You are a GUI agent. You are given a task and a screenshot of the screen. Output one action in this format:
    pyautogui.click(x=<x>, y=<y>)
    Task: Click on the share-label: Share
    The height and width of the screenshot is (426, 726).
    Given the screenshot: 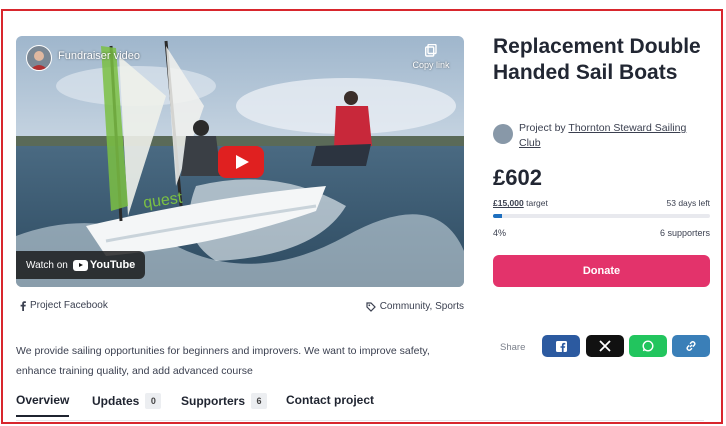 What is the action you would take?
    pyautogui.click(x=513, y=347)
    